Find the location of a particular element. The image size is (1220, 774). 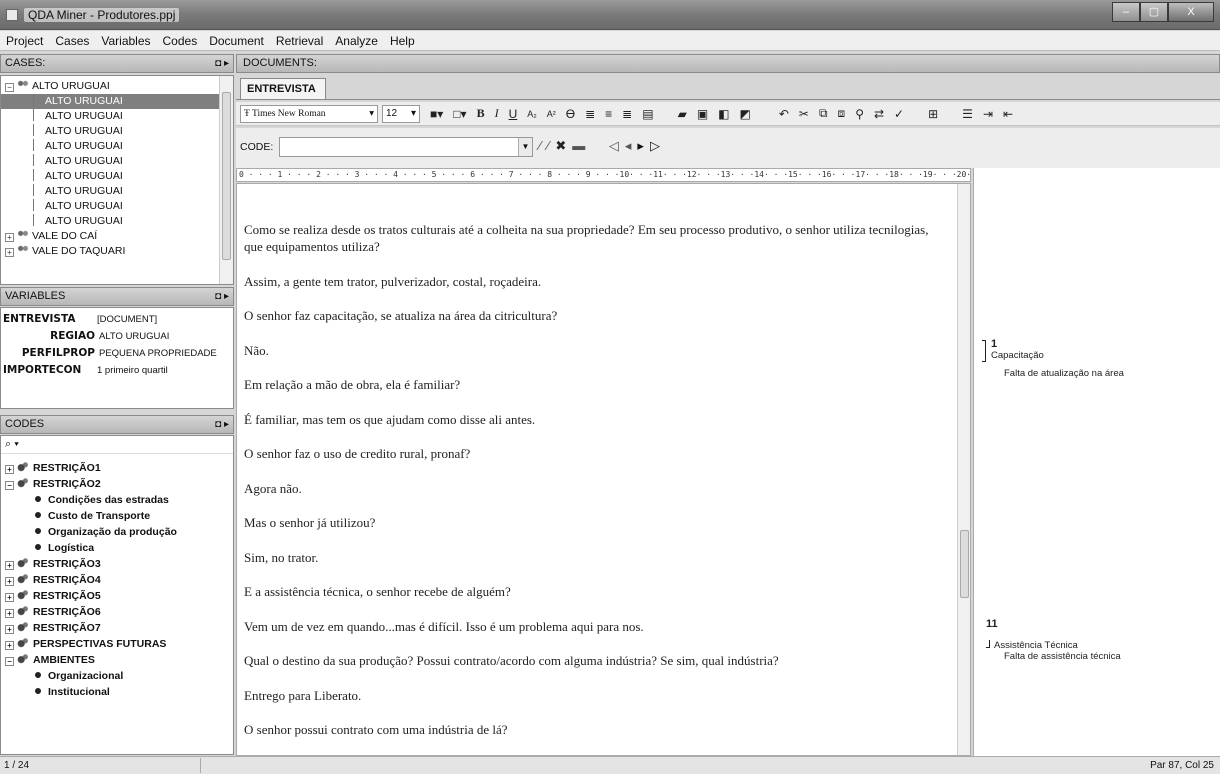

minimize-button: – is located at coordinates (1126, 12).